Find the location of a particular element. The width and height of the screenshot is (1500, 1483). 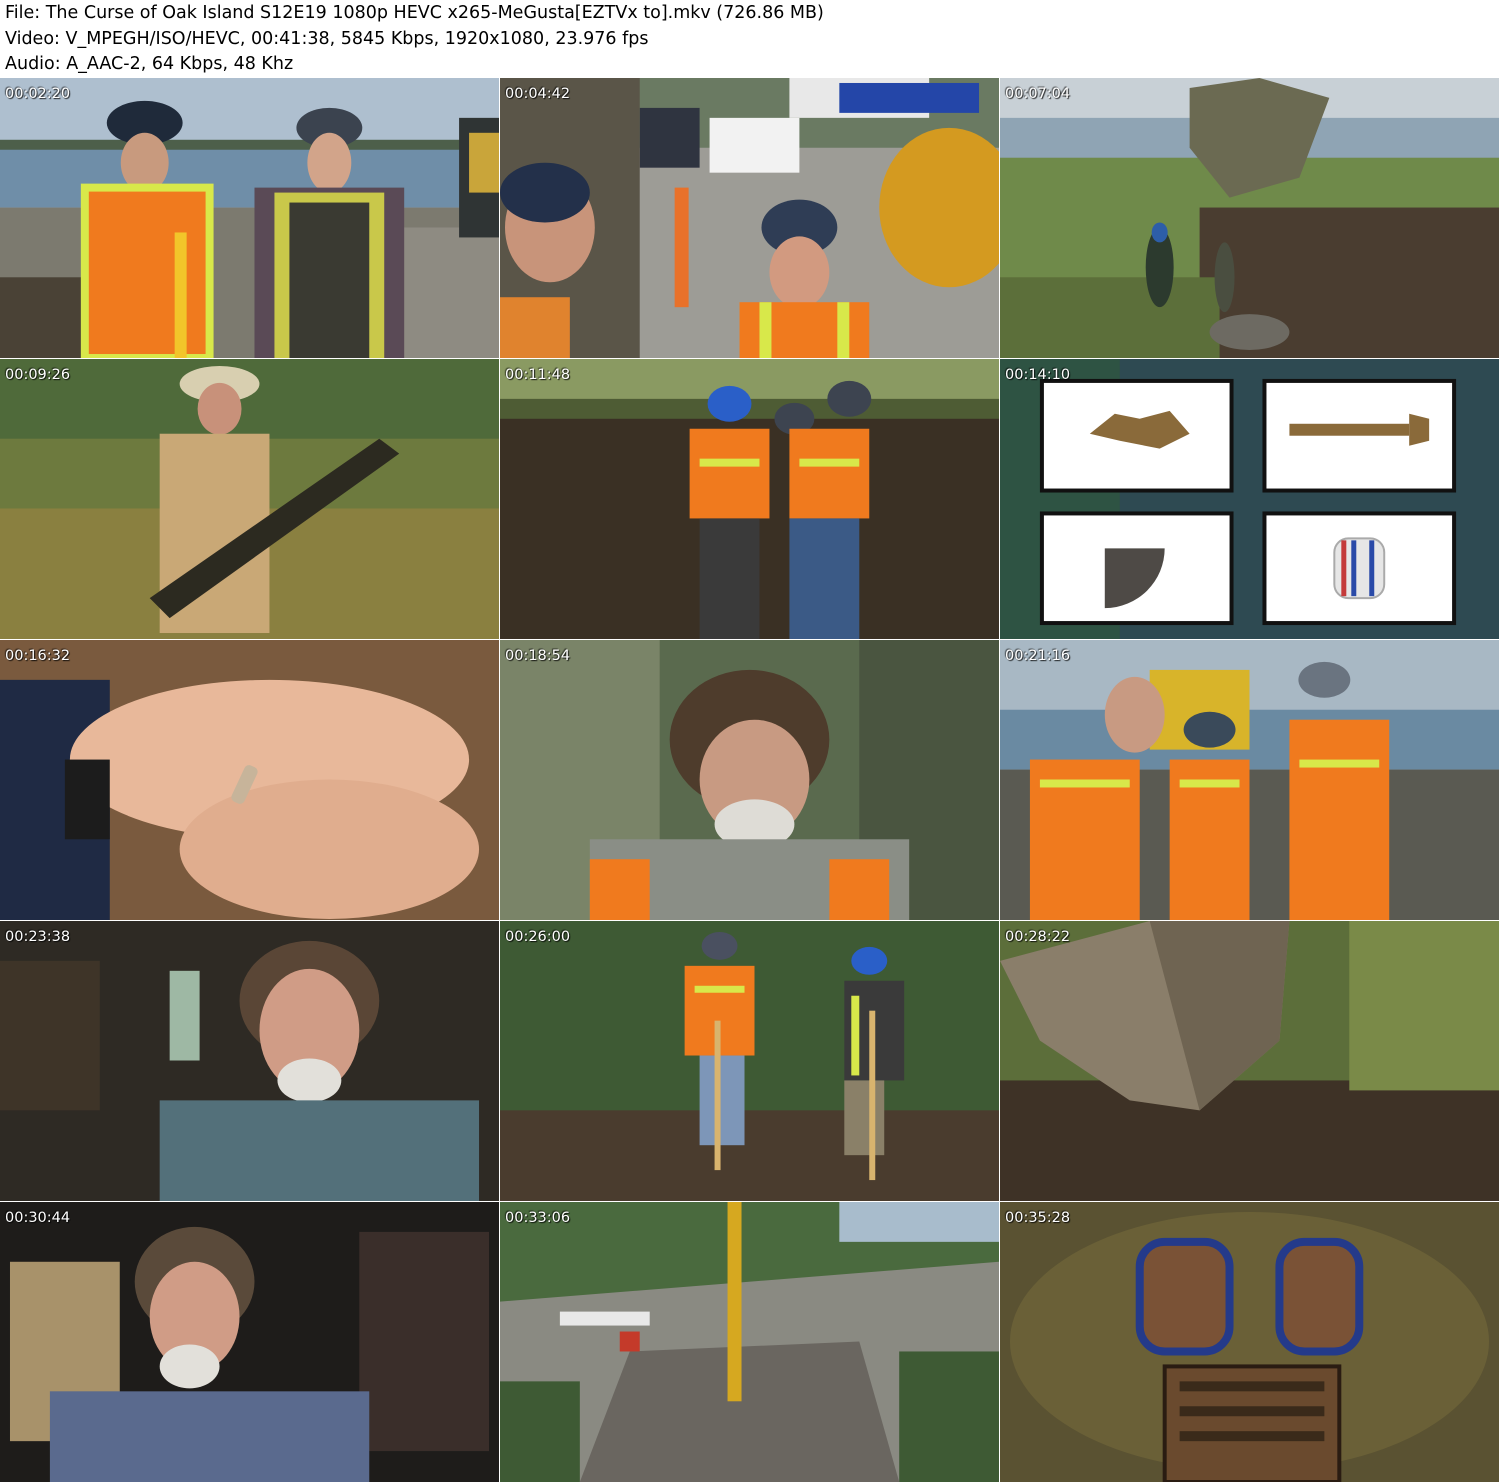

thumbnail: 00:26:00 is located at coordinates (750, 1061).